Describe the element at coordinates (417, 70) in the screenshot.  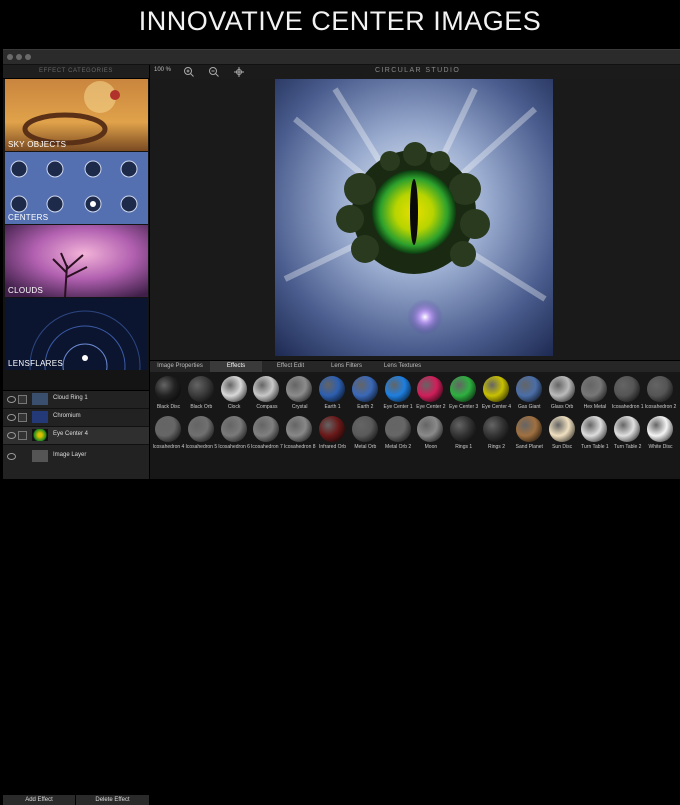
I see `app-brand: CIRCULAR STUDIO` at that location.